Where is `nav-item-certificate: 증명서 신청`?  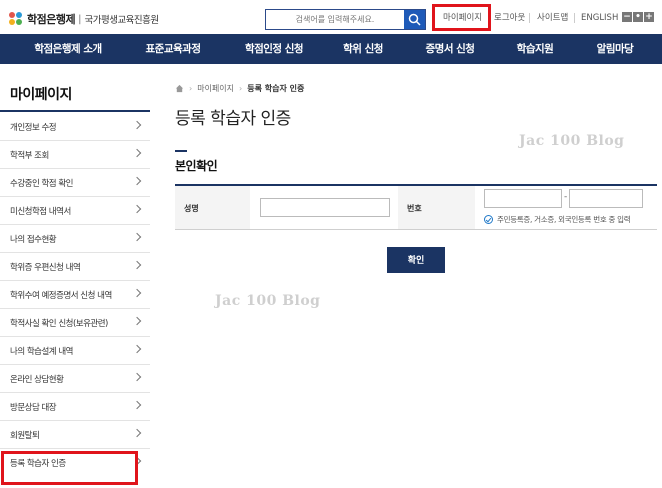
nav-item-certificate: 증명서 신청 is located at coordinates (450, 49).